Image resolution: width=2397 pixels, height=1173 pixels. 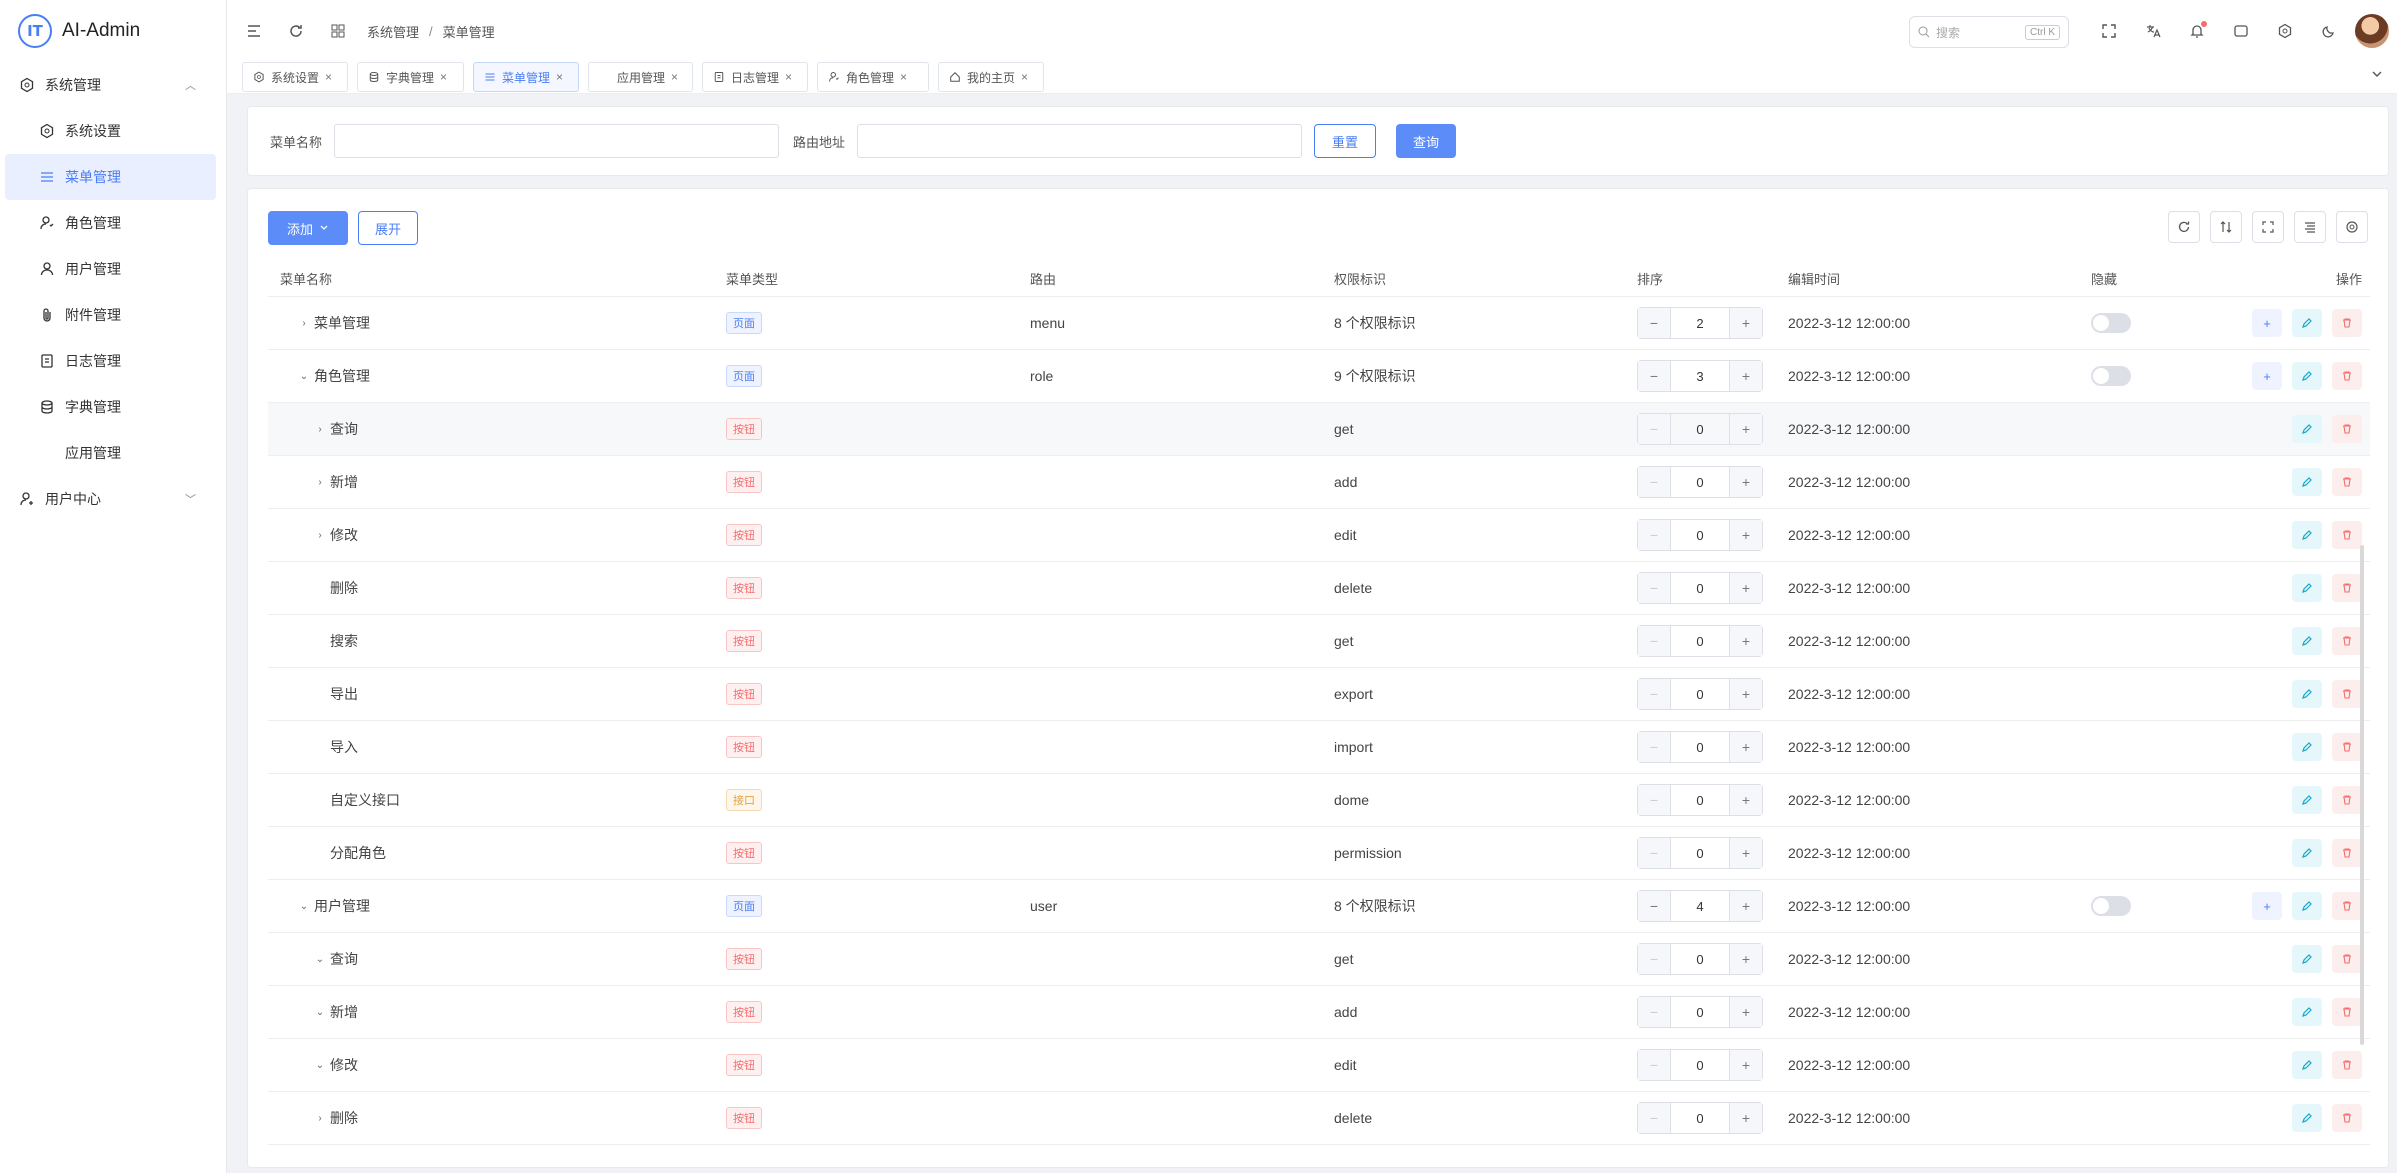 I want to click on settings-icon, so click(x=2285, y=31).